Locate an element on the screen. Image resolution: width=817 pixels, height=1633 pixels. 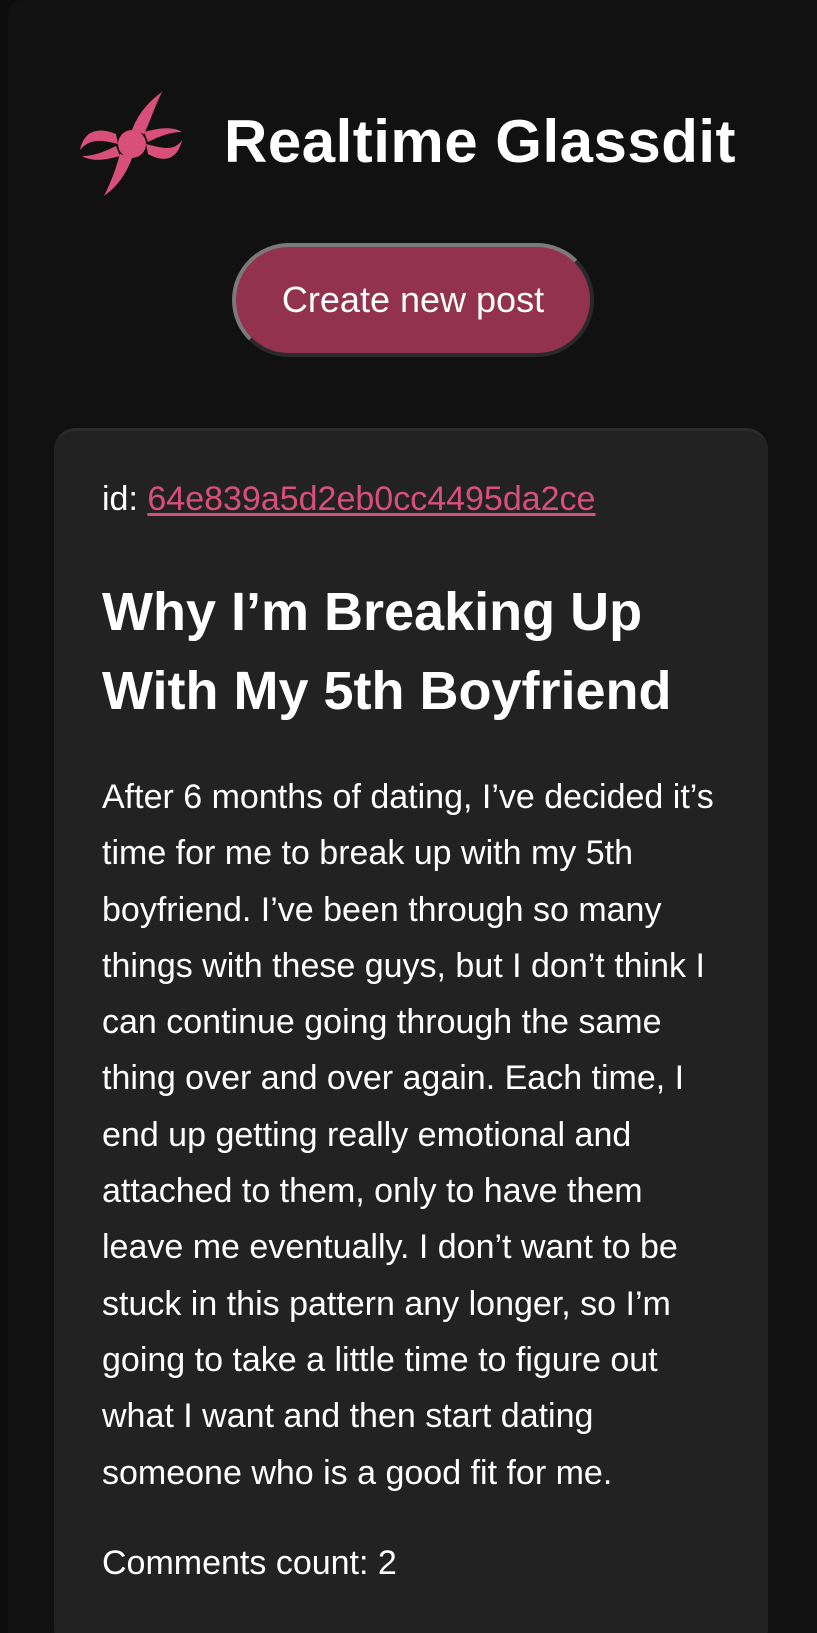
post-id-label: id: is located at coordinates (120, 499).